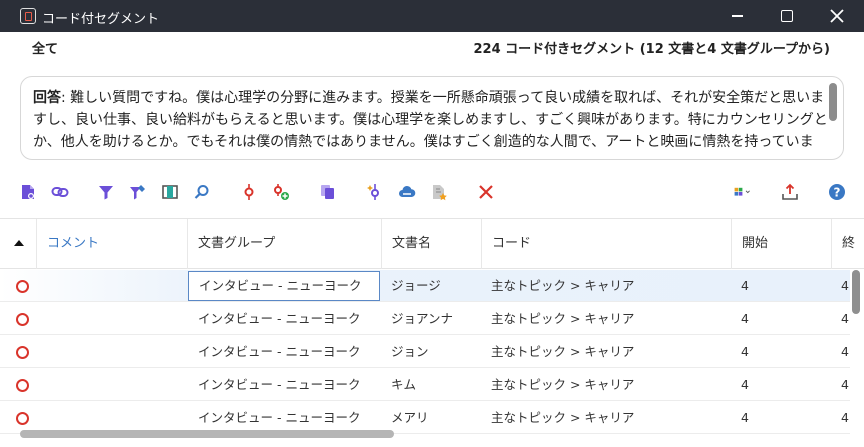 The width and height of the screenshot is (864, 447). I want to click on add-code-button, so click(281, 192).